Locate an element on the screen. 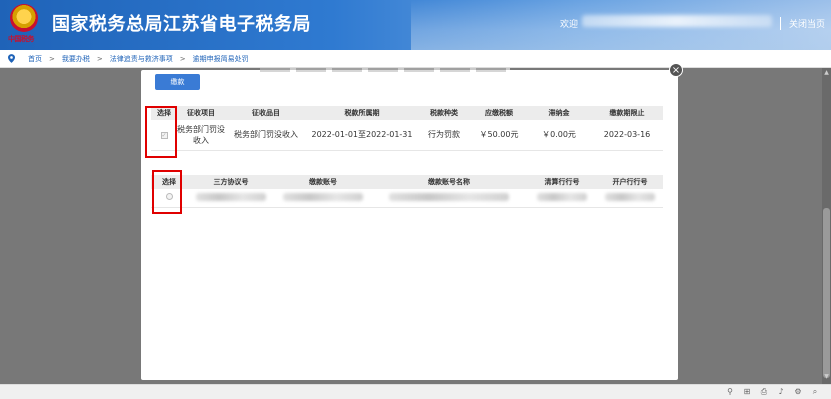 The height and width of the screenshot is (399, 831). site-title: 国家税务总局江苏省电子税务局 is located at coordinates (181, 24).